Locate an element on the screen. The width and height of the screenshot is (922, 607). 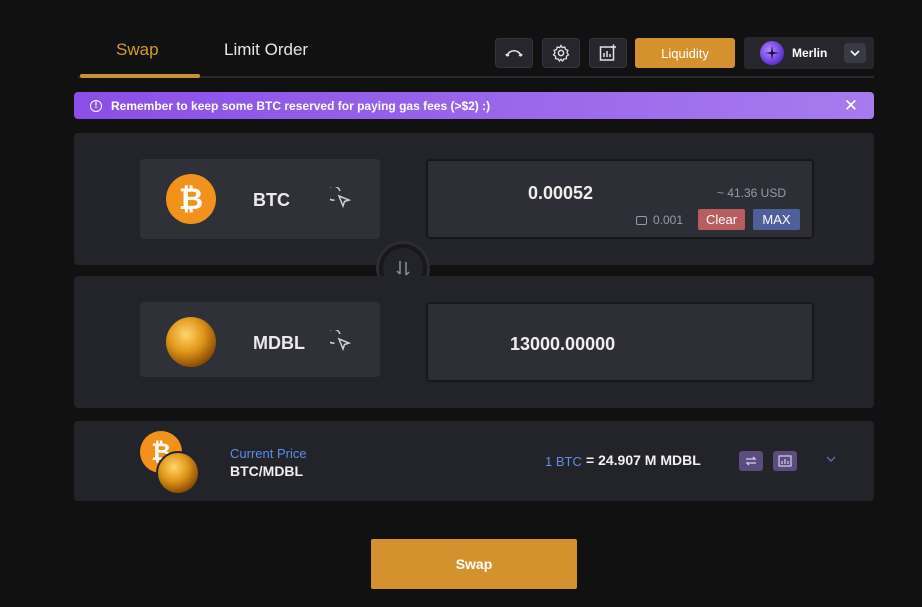
tab-limit-order: Limit Order is located at coordinates (266, 50).